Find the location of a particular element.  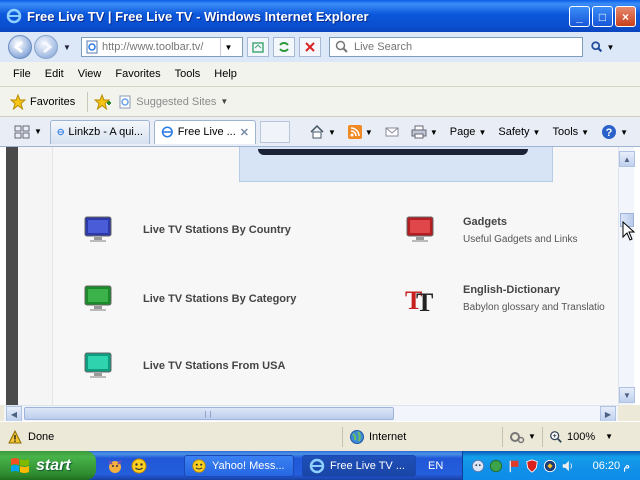

dictionary-icon: TT is located at coordinates (420, 299).